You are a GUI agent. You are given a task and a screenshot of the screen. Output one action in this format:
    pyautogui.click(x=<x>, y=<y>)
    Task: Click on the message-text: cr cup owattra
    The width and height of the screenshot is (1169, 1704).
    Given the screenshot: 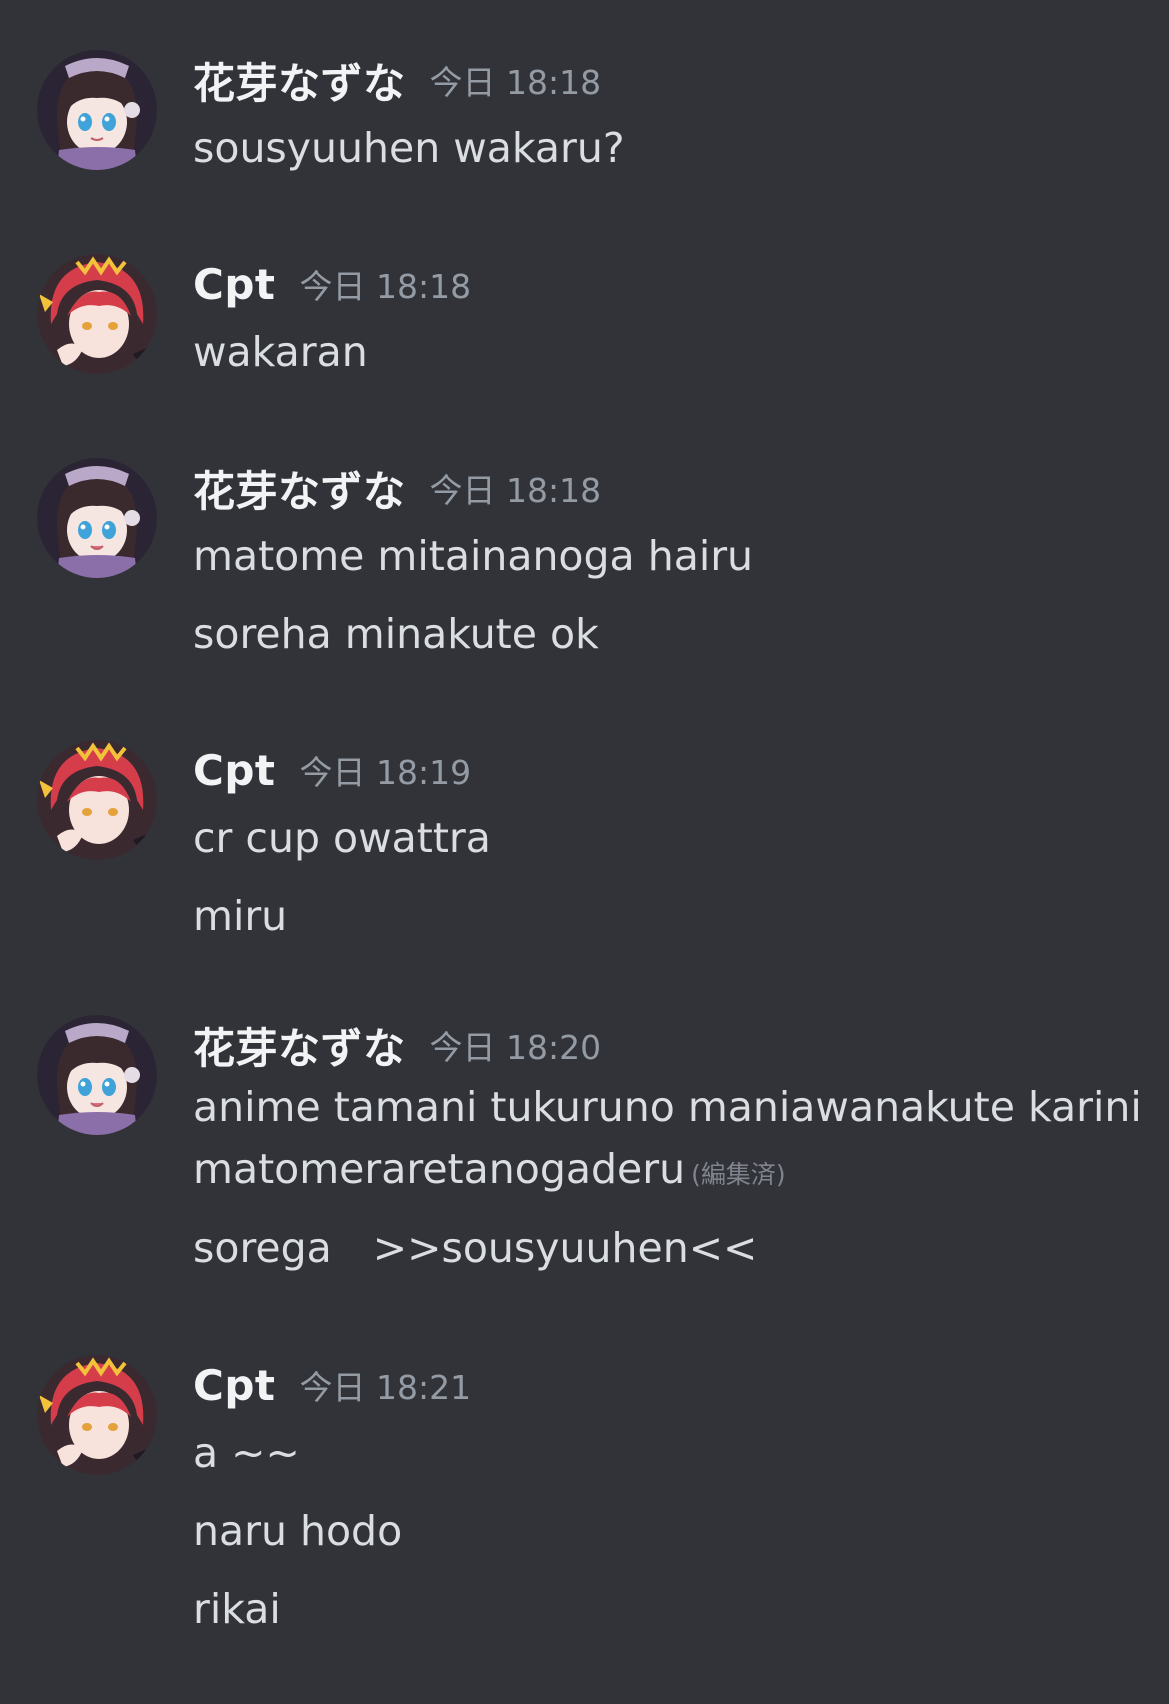 What is the action you would take?
    pyautogui.click(x=342, y=838)
    